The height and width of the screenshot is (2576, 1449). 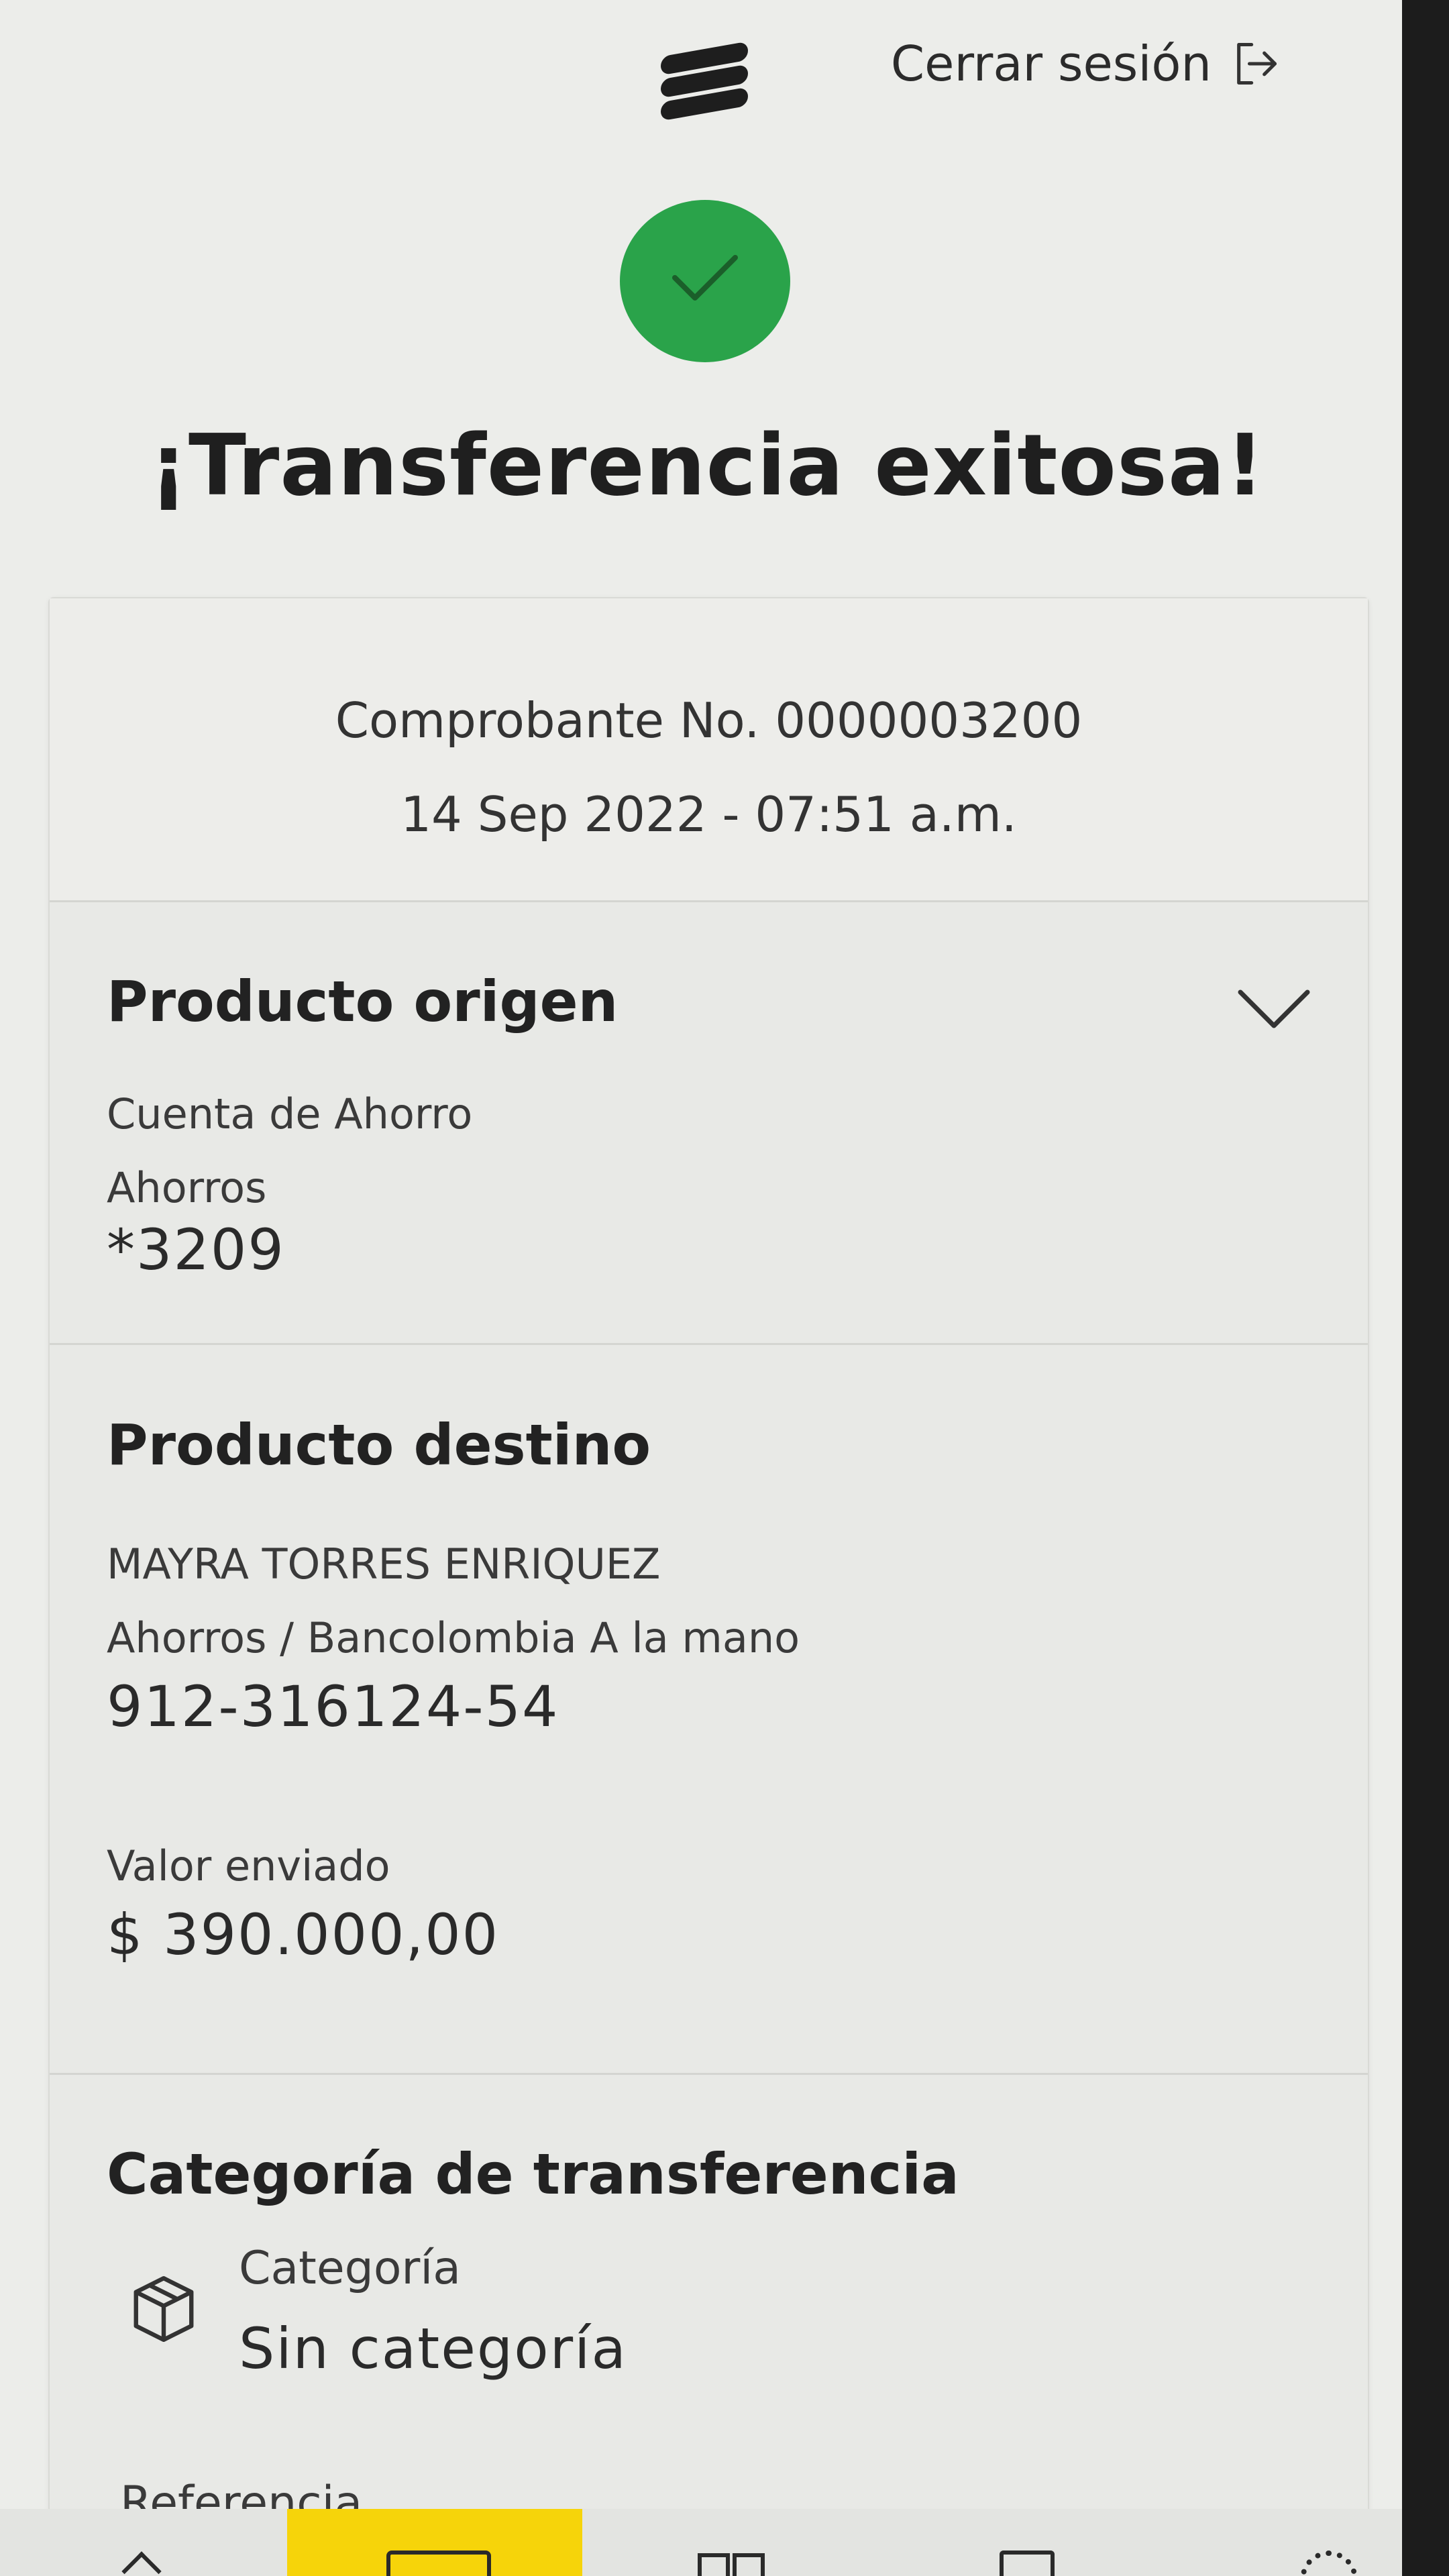 What do you see at coordinates (303, 1935) in the screenshot?
I see `amount-value: $ 390.000,00` at bounding box center [303, 1935].